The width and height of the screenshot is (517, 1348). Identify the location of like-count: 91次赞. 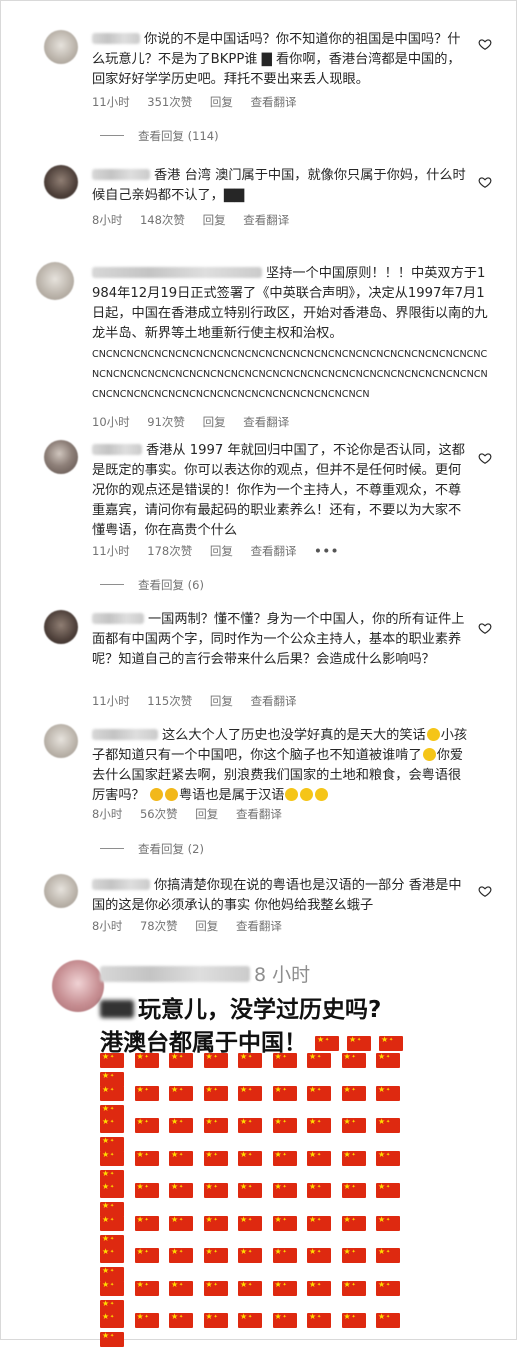
(166, 422).